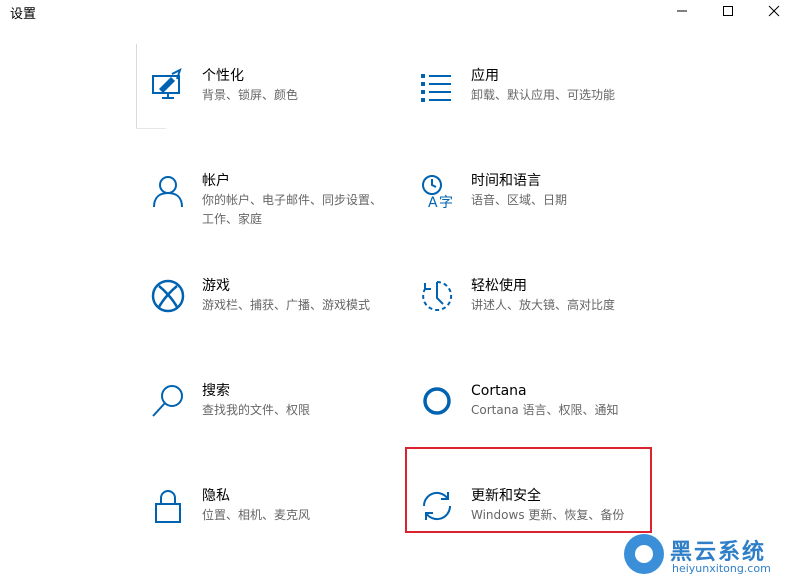 The height and width of the screenshot is (580, 787). Describe the element at coordinates (437, 401) in the screenshot. I see `cortana-icon` at that location.